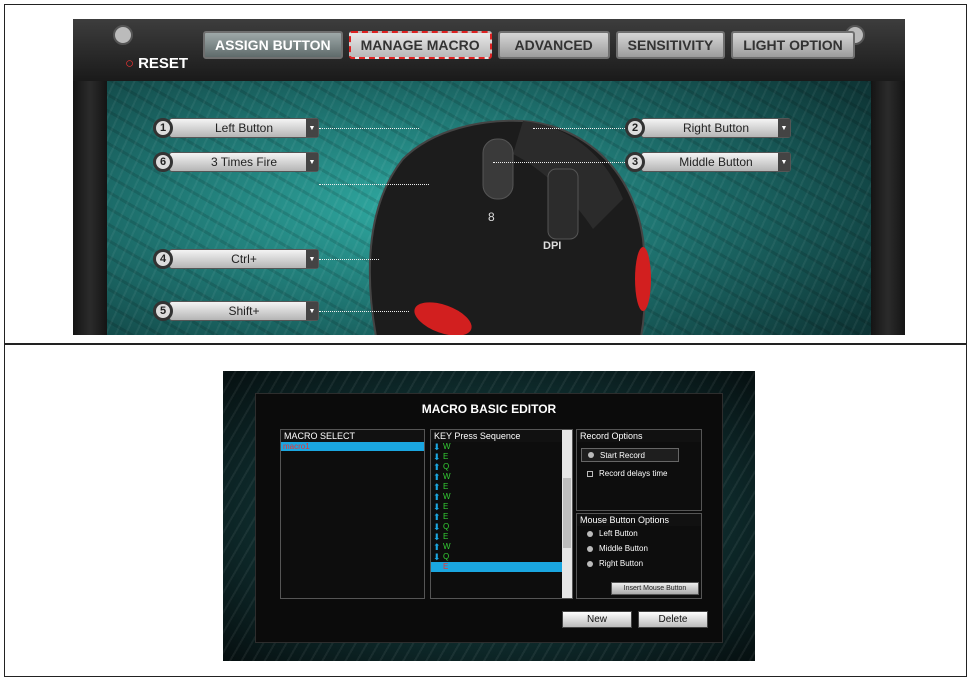  Describe the element at coordinates (633, 473) in the screenshot. I see `record-delays-label: Record delays time` at that location.